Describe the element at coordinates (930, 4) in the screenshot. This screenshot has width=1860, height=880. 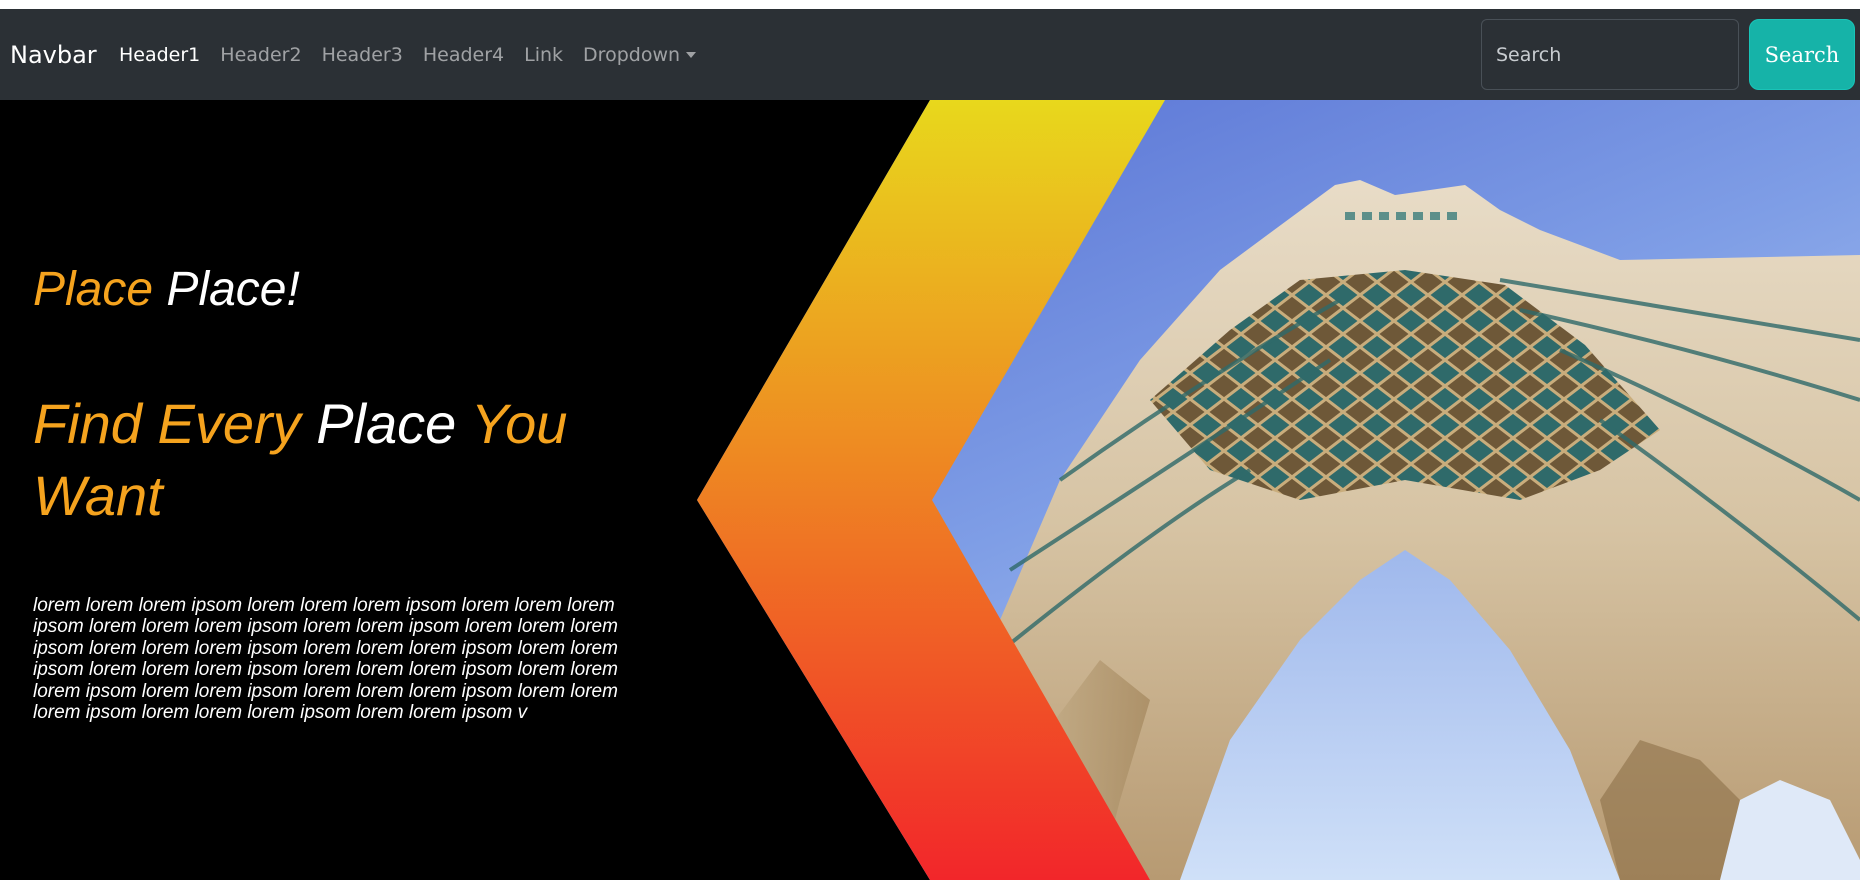
I see `top-strip` at that location.